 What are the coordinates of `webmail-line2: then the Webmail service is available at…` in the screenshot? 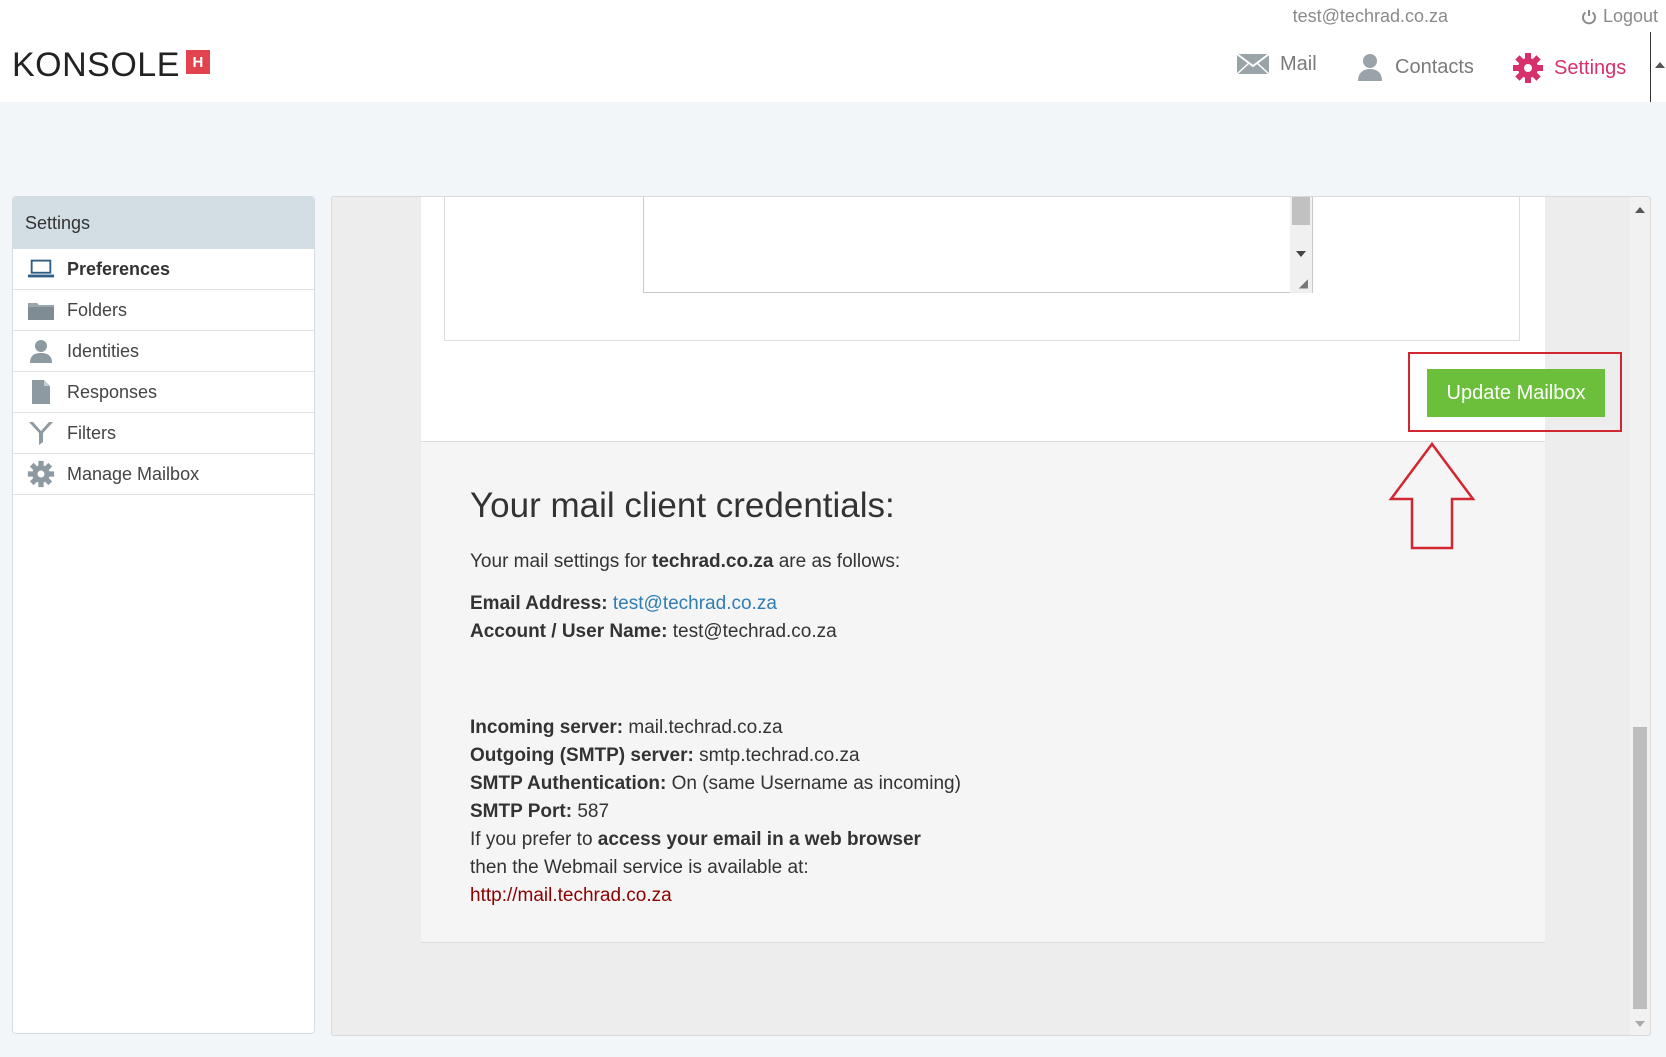 It's located at (639, 867).